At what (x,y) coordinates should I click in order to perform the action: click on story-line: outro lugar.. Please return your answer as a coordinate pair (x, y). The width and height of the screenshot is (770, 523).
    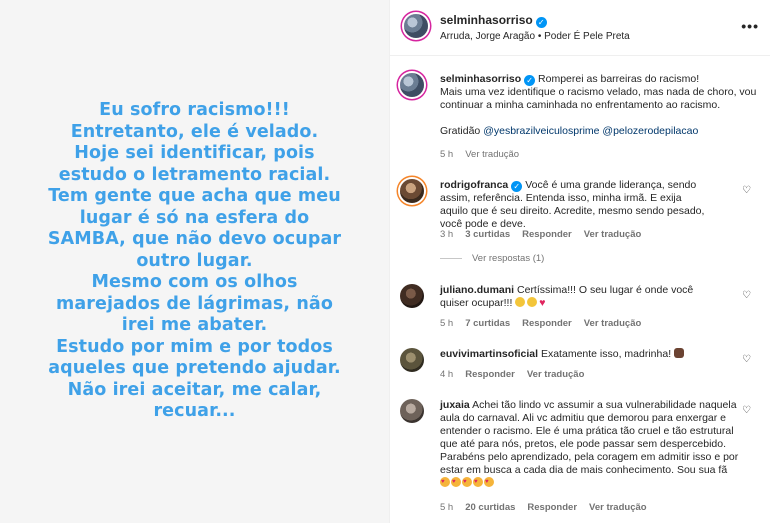
    Looking at the image, I should click on (194, 260).